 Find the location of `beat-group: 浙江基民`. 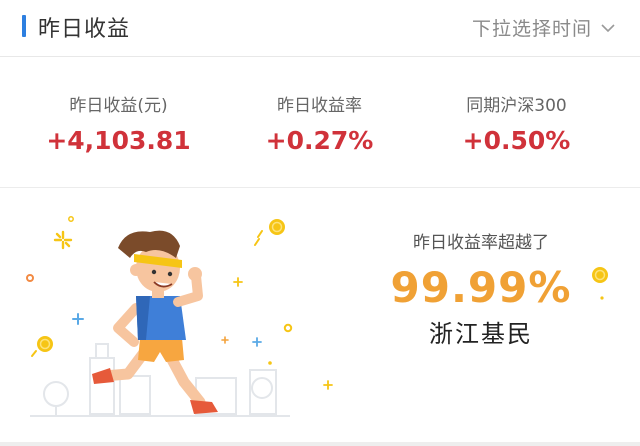

beat-group: 浙江基民 is located at coordinates (481, 334).